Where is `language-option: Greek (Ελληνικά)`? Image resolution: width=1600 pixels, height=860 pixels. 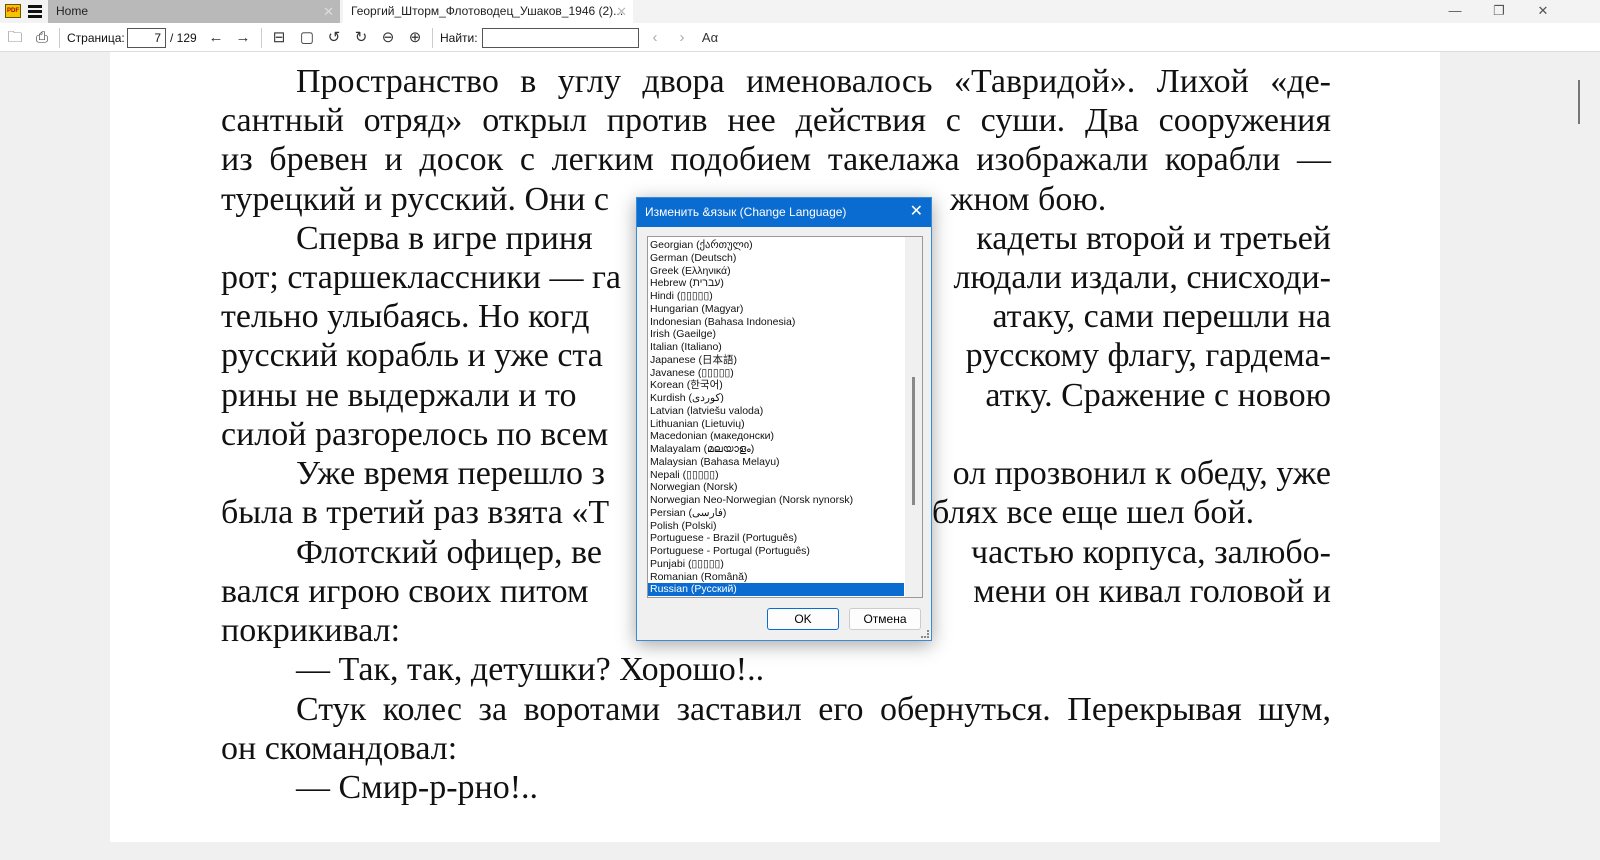
language-option: Greek (Ελληνικά) is located at coordinates (776, 271).